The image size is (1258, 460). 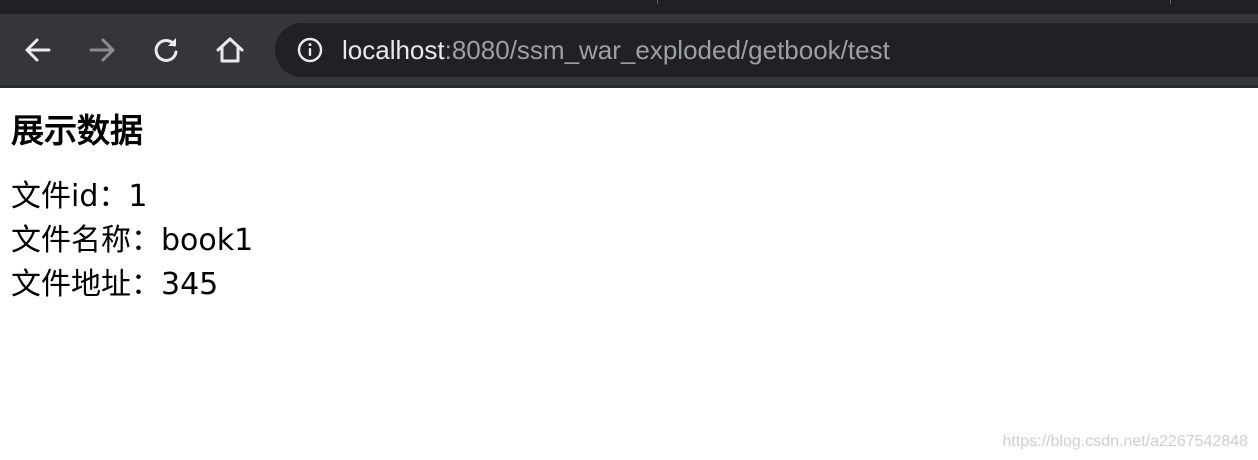 I want to click on row-file-address: 文件地址：345, so click(x=626, y=285).